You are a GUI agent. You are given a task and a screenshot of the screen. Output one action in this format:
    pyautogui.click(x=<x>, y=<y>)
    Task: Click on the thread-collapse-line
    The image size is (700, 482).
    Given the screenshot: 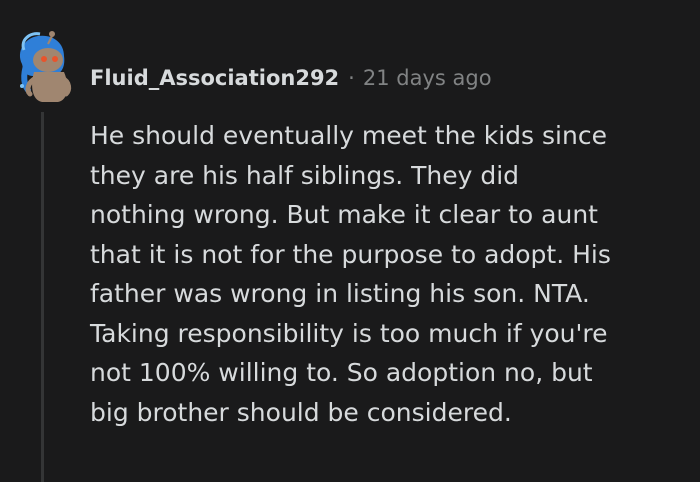 What is the action you would take?
    pyautogui.click(x=42, y=297)
    